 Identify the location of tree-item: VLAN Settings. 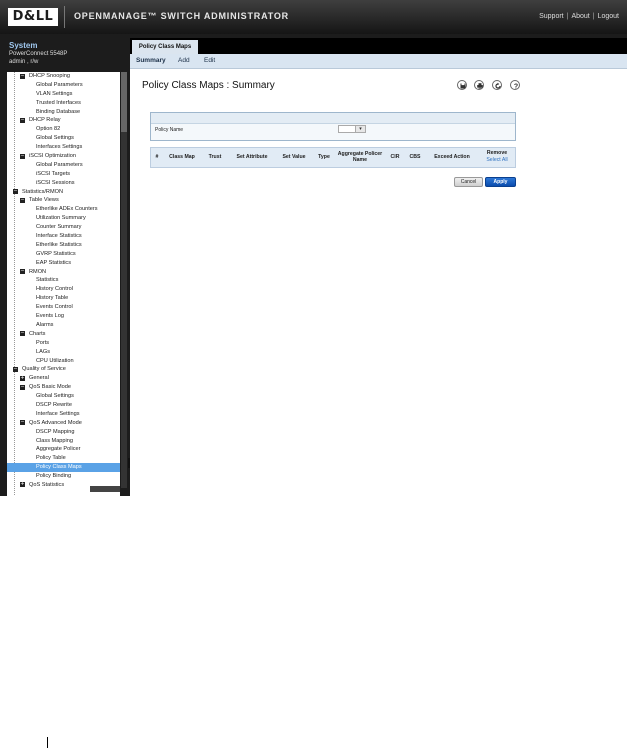
(63, 94).